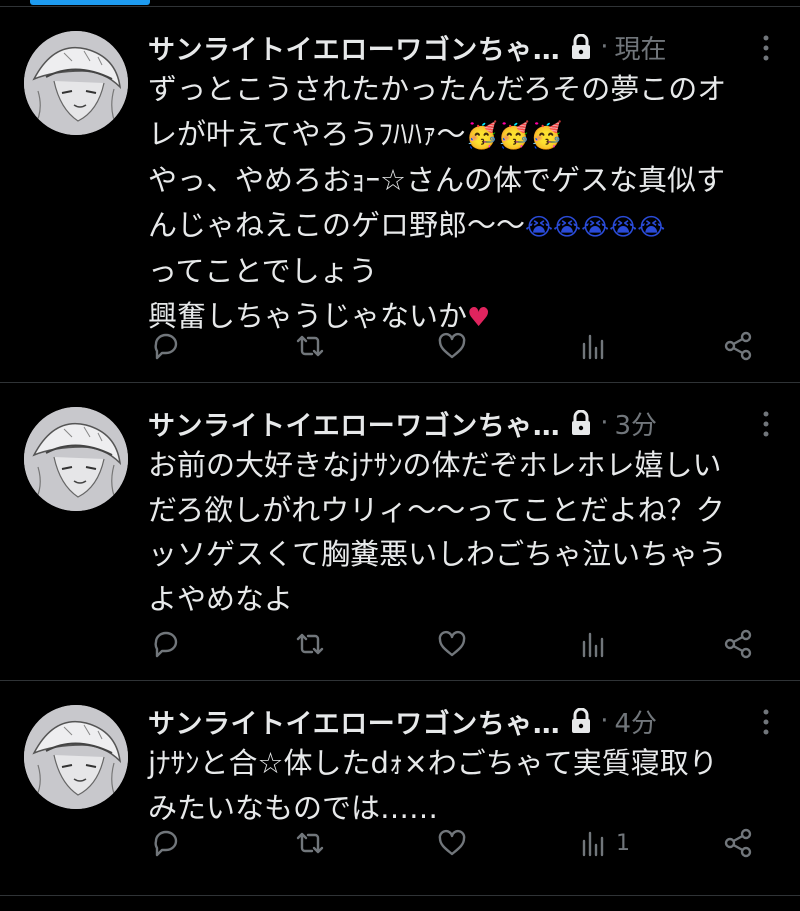 This screenshot has height=911, width=800. What do you see at coordinates (641, 47) in the screenshot?
I see `timestamp: 現在` at bounding box center [641, 47].